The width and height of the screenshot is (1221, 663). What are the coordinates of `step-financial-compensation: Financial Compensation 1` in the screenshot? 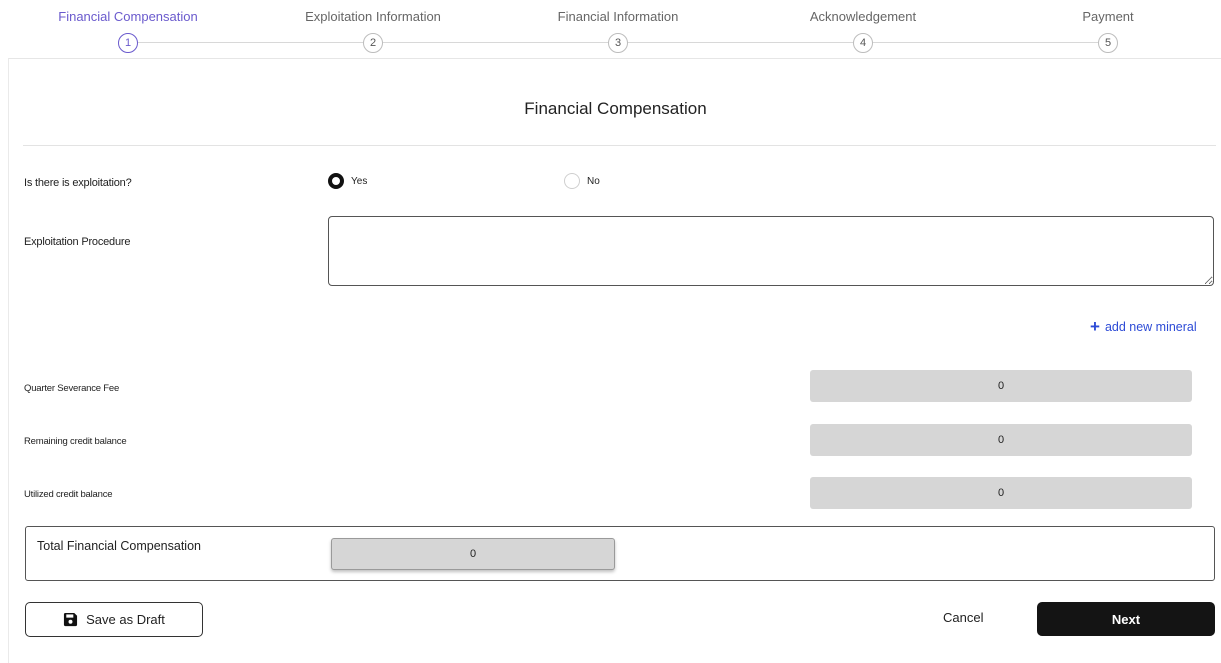 It's located at (128, 26).